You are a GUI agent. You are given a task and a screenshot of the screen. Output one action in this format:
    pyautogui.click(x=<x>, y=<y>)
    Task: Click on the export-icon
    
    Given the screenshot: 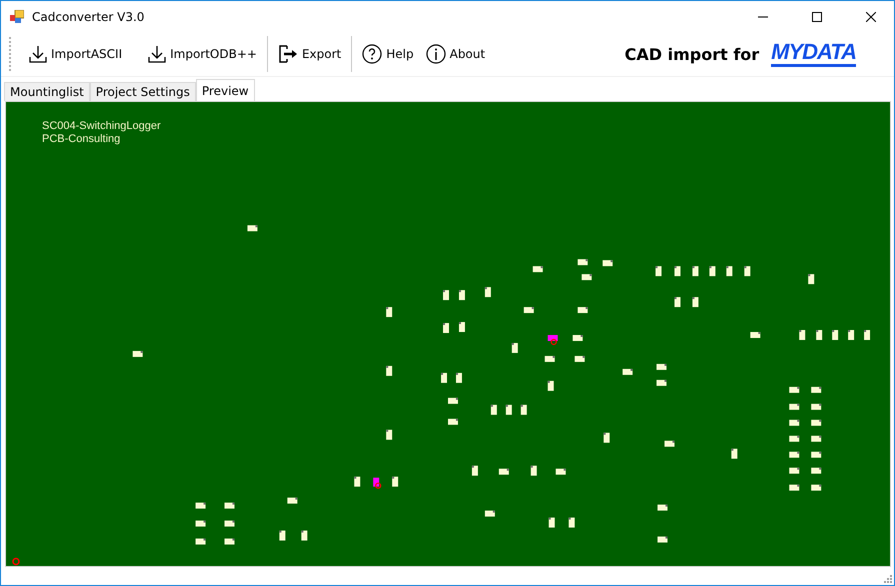 What is the action you would take?
    pyautogui.click(x=288, y=54)
    